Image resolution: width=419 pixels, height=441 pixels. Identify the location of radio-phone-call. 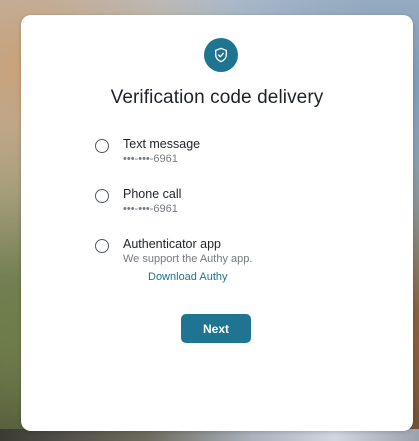
(102, 196).